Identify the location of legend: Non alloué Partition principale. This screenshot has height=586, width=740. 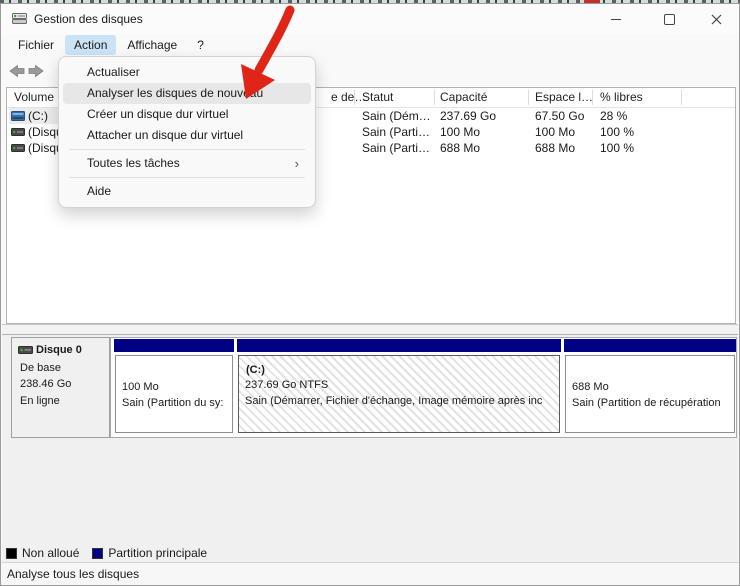
(106, 553).